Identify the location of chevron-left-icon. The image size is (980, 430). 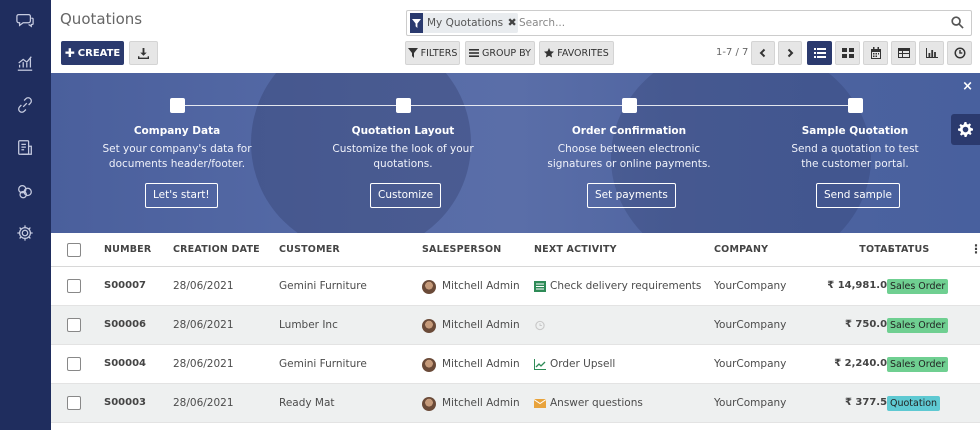
(762, 53).